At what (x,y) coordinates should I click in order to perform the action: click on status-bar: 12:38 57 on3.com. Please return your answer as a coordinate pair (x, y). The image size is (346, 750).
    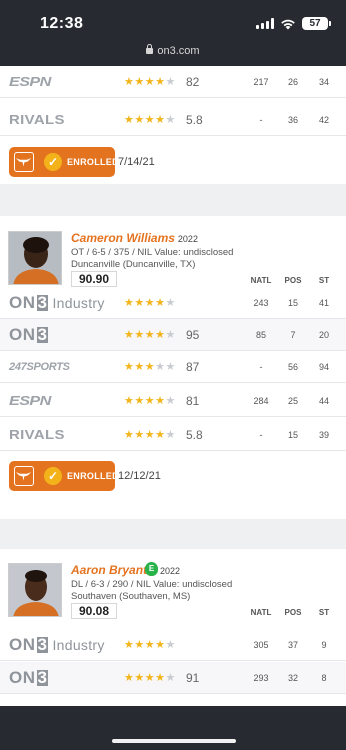
    Looking at the image, I should click on (173, 33).